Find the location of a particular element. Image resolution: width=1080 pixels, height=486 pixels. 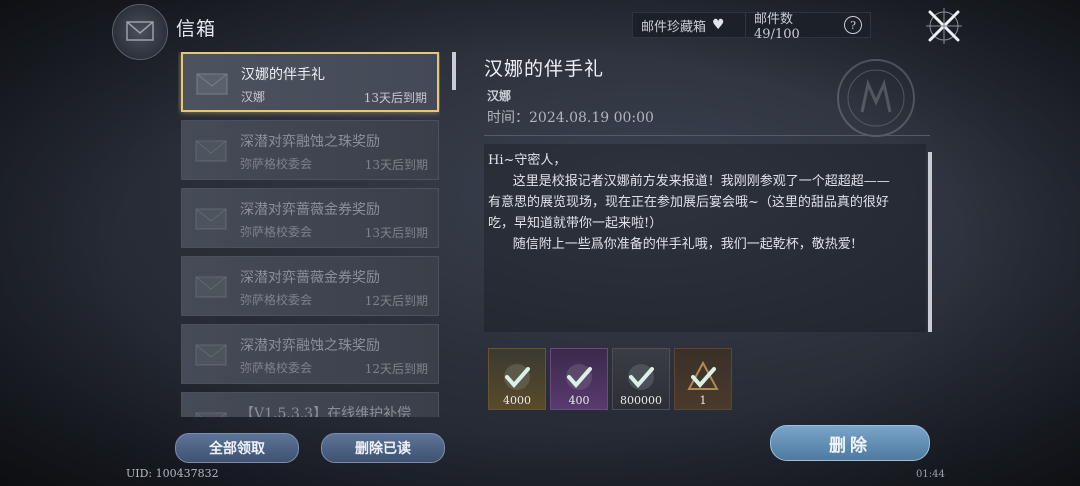

mail-list-item: 深潜对弈融蚀之珠奖励 弥萨格校委会 13天后到期 is located at coordinates (310, 150).